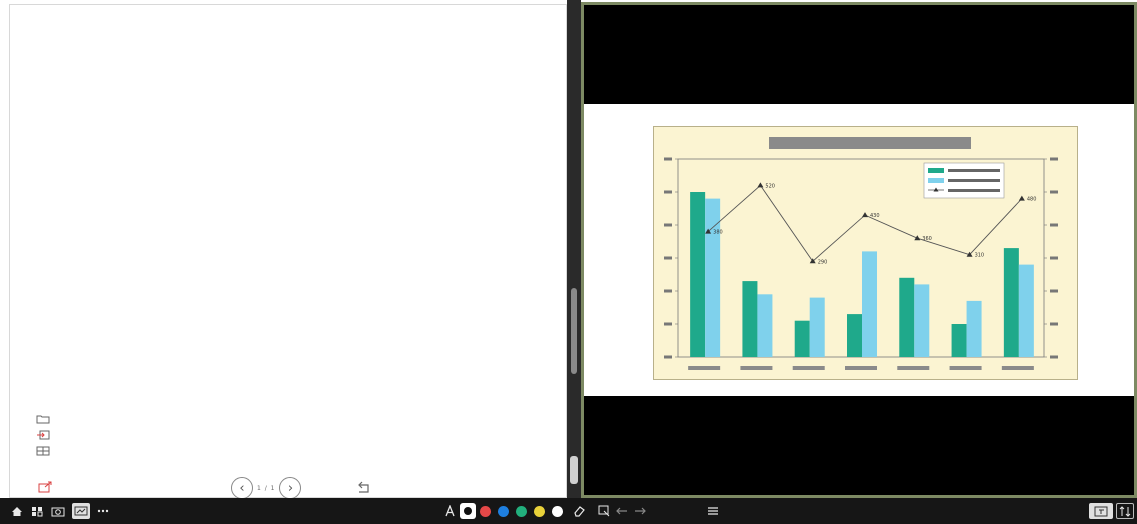 This screenshot has height=524, width=1137. Describe the element at coordinates (450, 511) in the screenshot. I see `text-tool-icon` at that location.